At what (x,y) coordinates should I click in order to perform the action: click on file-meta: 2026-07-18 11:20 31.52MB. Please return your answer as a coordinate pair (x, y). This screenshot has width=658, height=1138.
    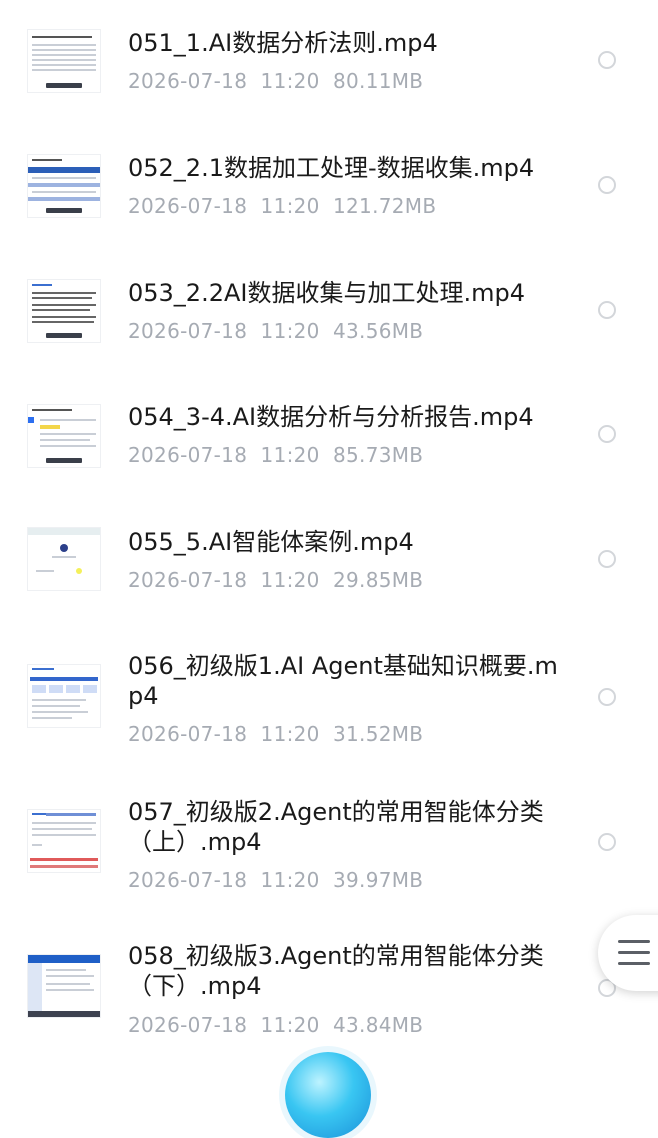
    Looking at the image, I should click on (276, 734).